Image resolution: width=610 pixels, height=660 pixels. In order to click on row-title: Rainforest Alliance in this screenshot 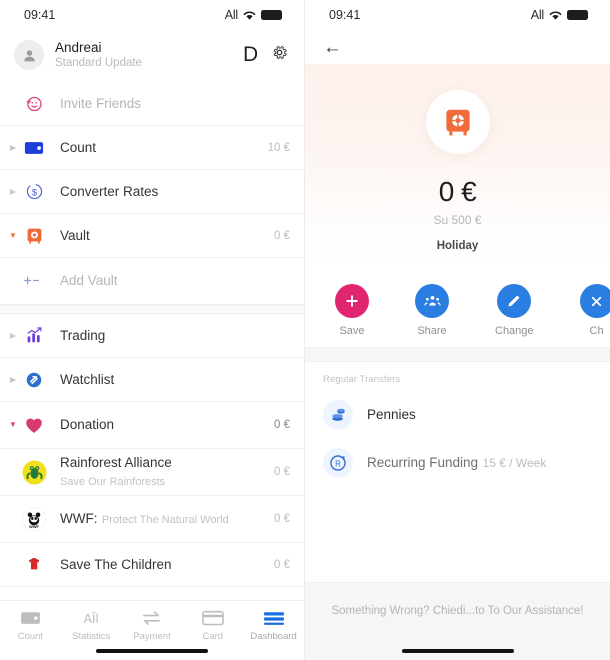, I will do `click(116, 462)`.